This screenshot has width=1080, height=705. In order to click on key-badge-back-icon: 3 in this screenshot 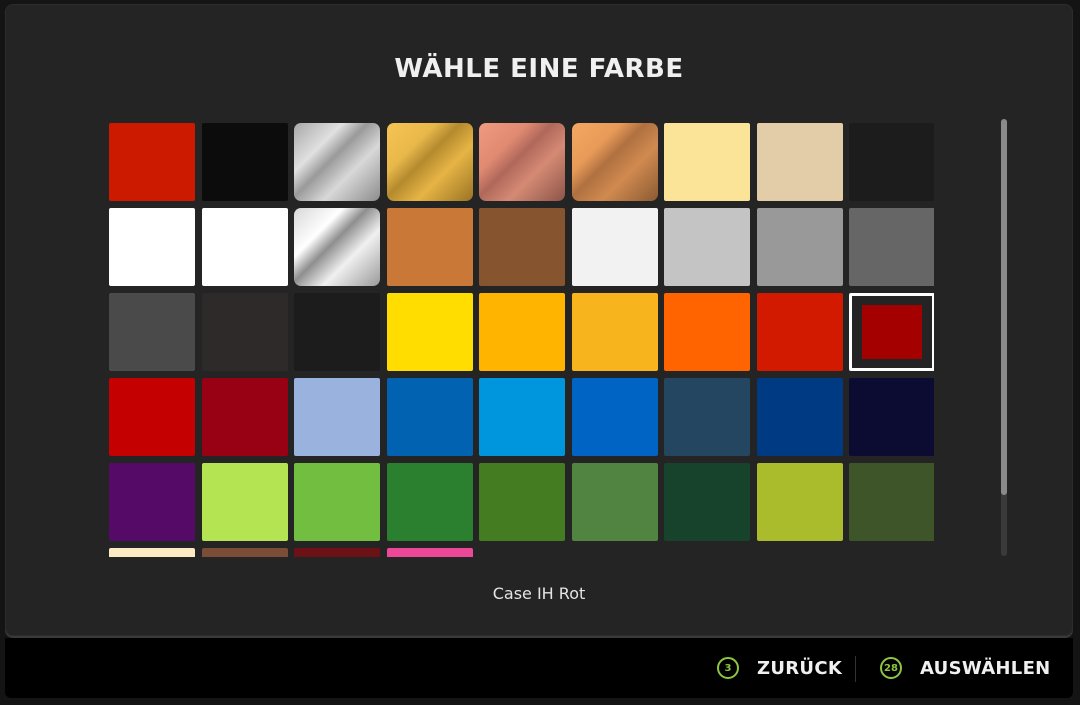, I will do `click(728, 668)`.